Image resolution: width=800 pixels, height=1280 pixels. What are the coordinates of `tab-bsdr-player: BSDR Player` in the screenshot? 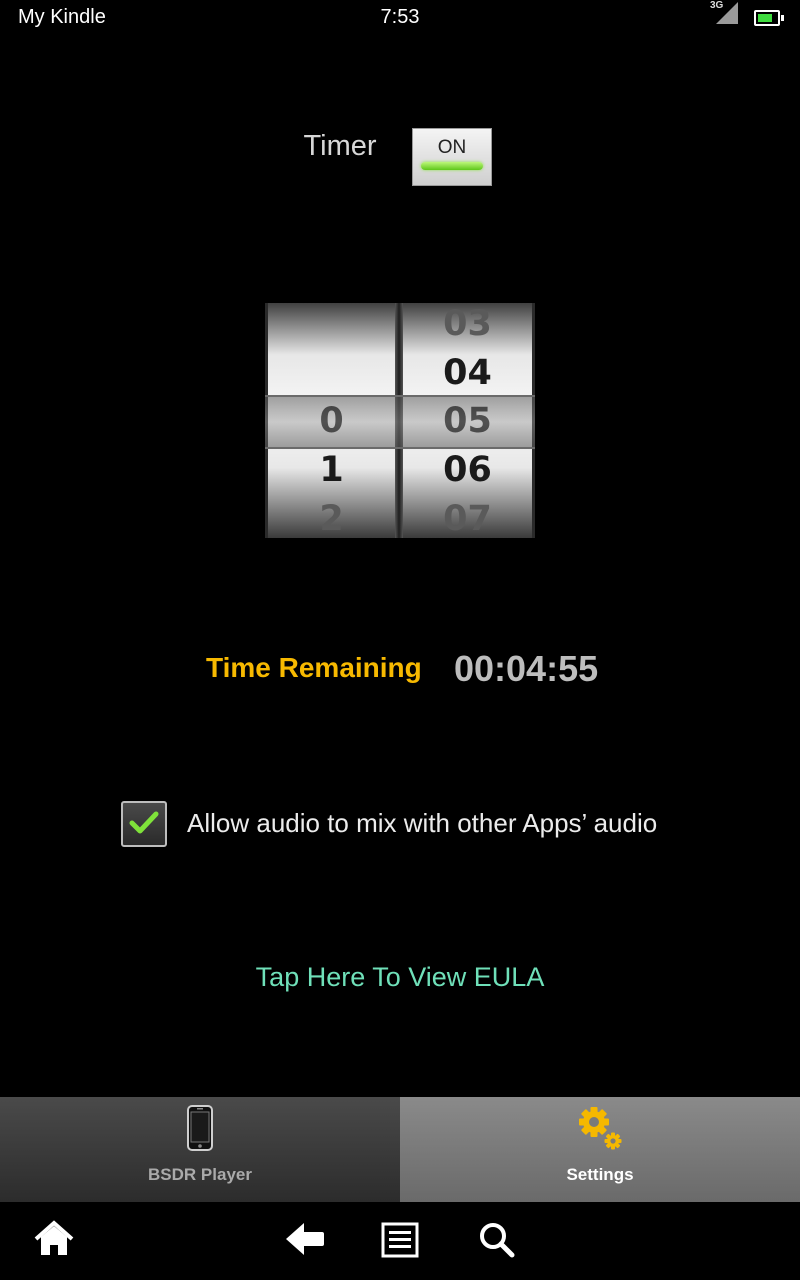 It's located at (200, 1149).